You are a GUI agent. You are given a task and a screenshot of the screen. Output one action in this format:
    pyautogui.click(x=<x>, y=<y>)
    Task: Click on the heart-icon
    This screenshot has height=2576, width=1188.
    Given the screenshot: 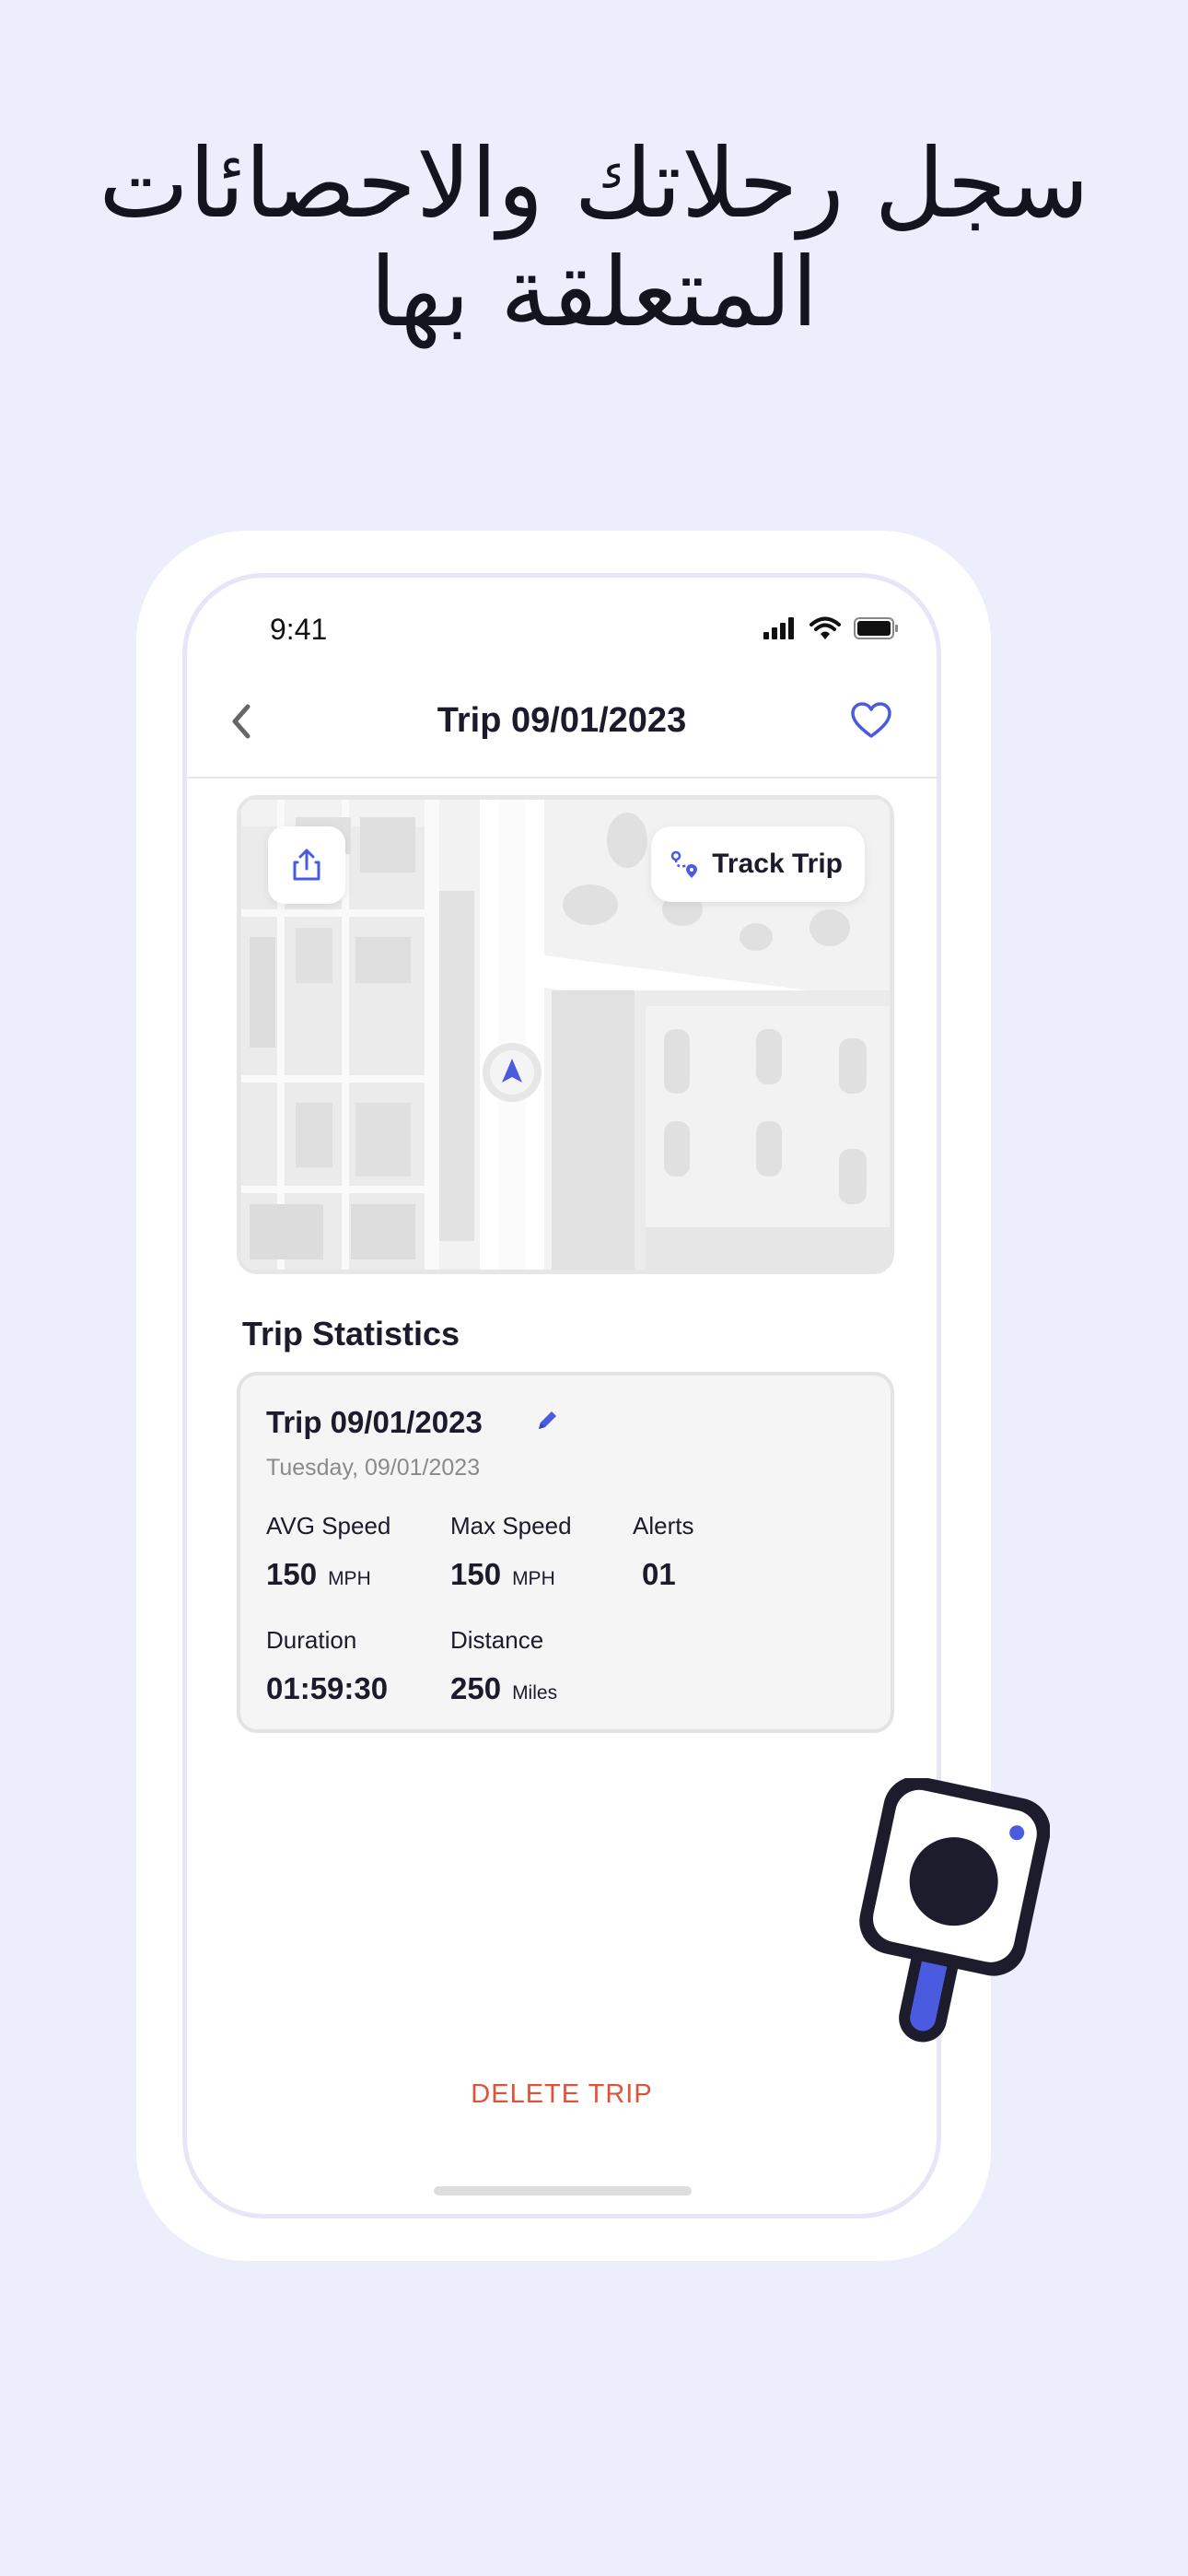 What is the action you would take?
    pyautogui.click(x=871, y=720)
    